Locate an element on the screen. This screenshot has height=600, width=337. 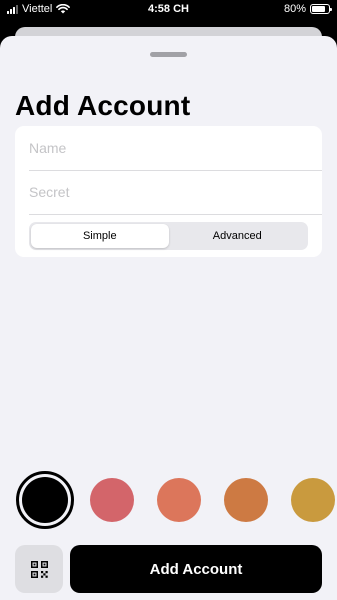
color-swatch-selected is located at coordinates (45, 500).